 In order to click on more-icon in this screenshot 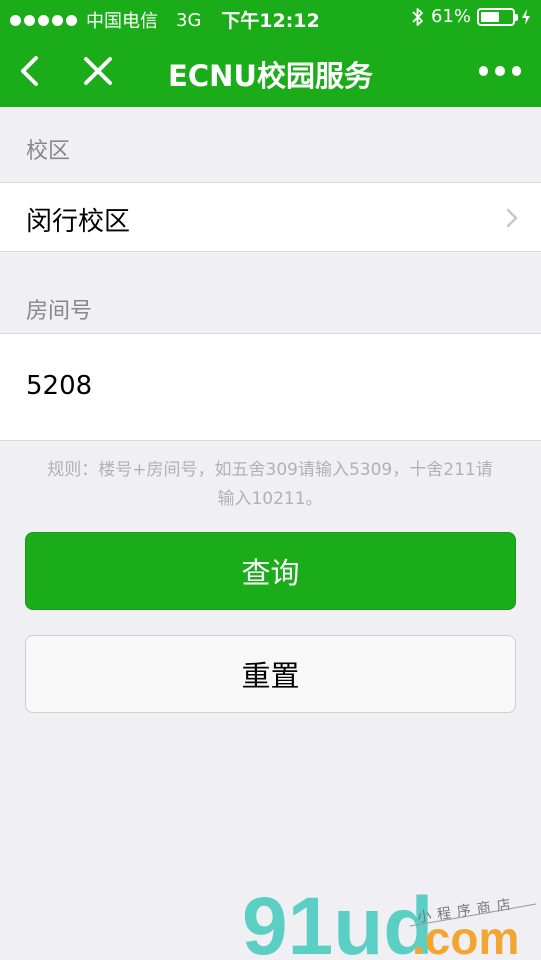, I will do `click(500, 71)`.